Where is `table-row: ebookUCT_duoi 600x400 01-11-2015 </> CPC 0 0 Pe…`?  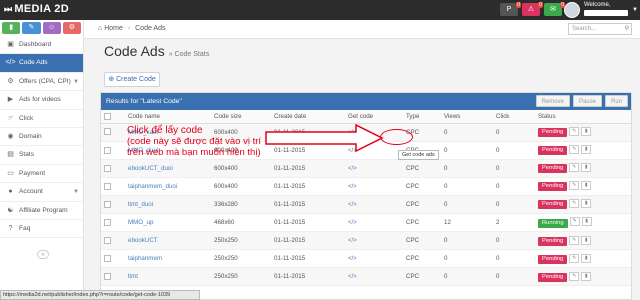 table-row: ebookUCT_duoi 600x400 01-11-2015 </> CPC 0 0 Pe… is located at coordinates (366, 168).